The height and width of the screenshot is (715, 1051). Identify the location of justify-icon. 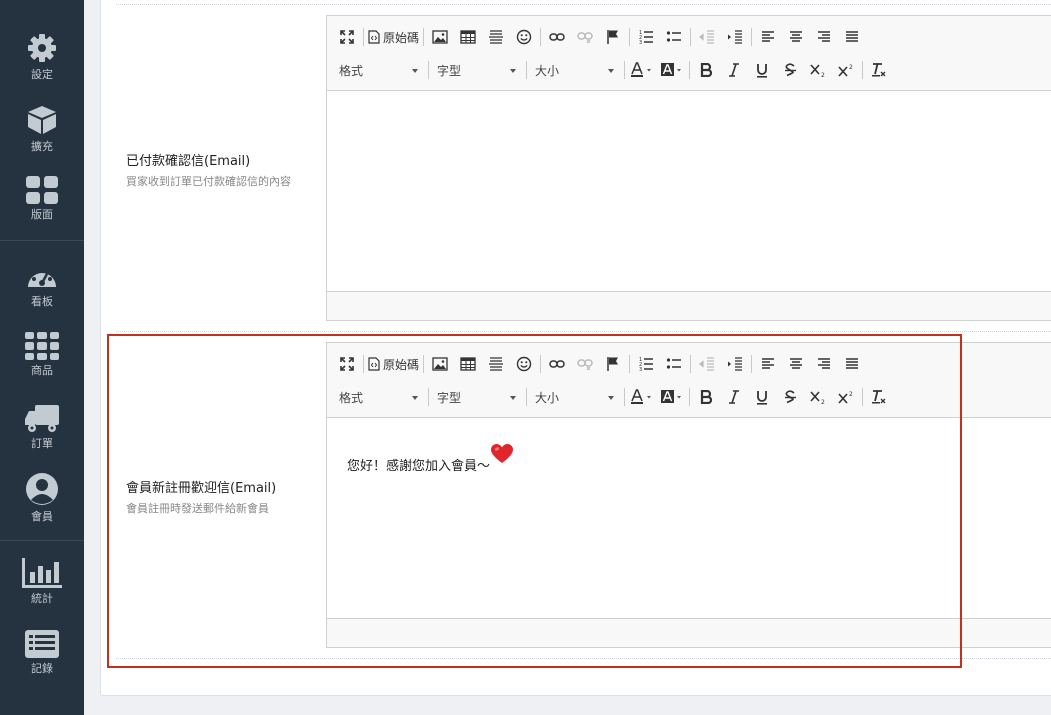
(852, 36).